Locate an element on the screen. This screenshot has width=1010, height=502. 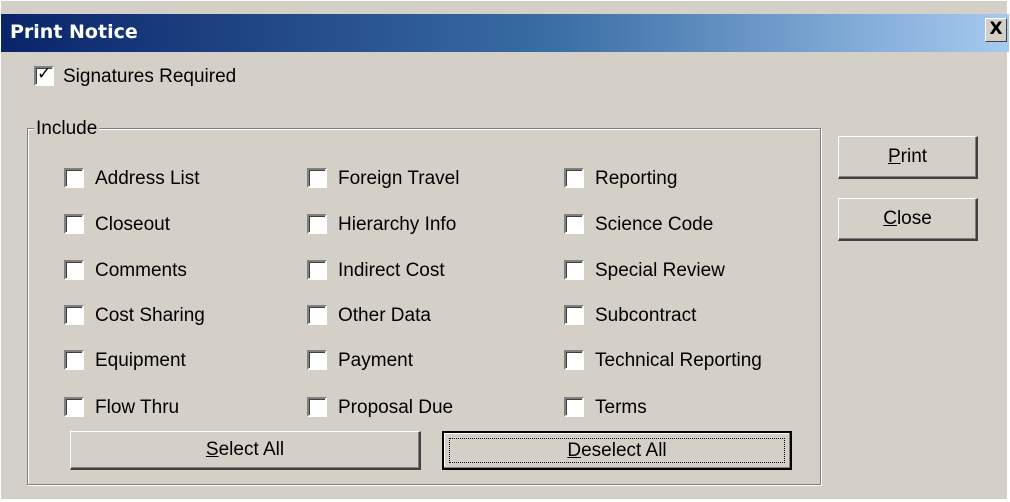
label-science-code: Science Code is located at coordinates (654, 225).